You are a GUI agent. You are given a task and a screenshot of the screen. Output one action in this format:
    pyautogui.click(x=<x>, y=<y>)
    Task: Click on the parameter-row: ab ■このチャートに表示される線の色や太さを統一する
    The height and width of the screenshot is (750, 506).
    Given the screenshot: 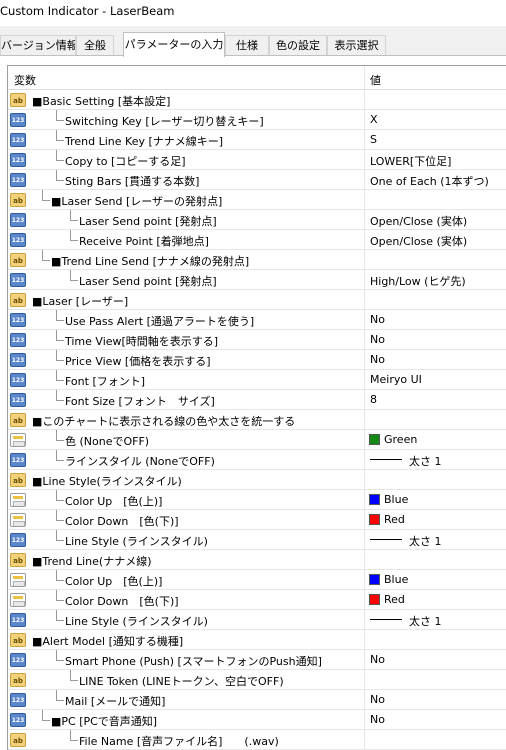 What is the action you would take?
    pyautogui.click(x=257, y=420)
    